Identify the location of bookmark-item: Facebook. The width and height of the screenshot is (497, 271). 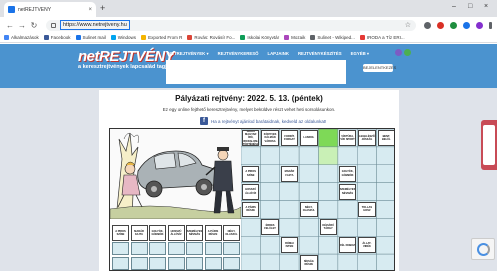
(57, 37).